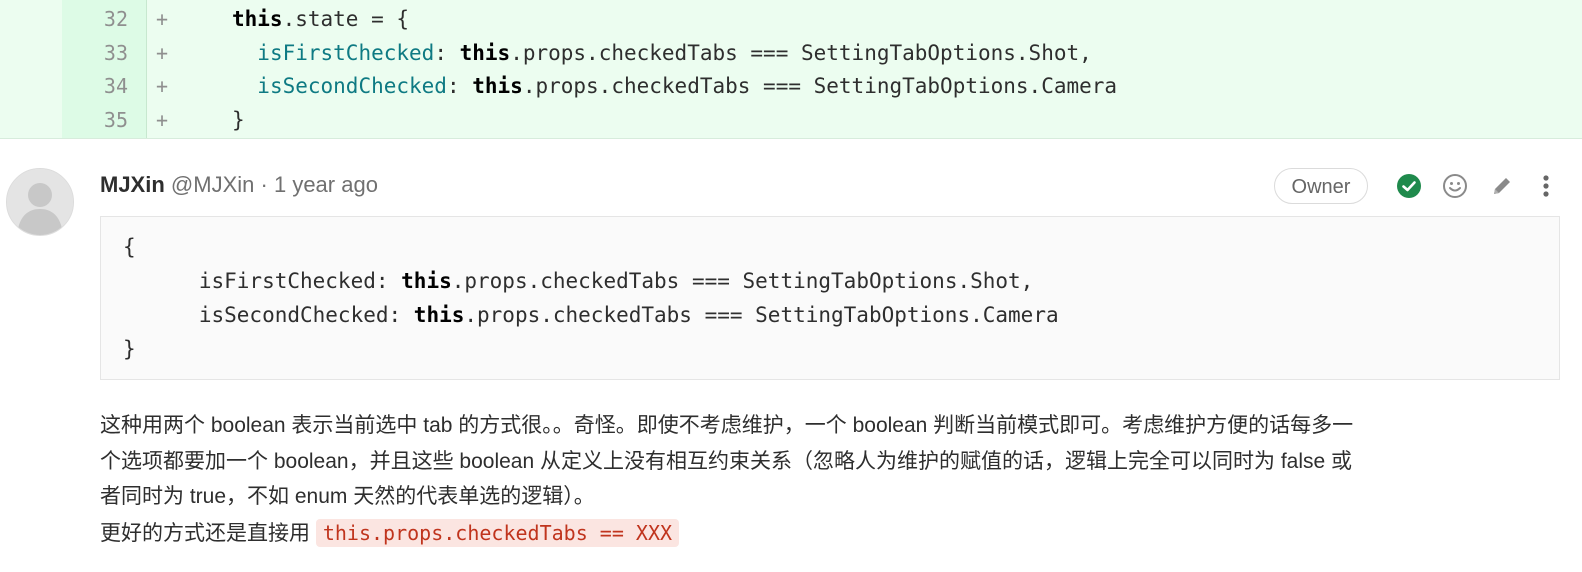 Image resolution: width=1582 pixels, height=572 pixels. I want to click on avatar, so click(40, 202).